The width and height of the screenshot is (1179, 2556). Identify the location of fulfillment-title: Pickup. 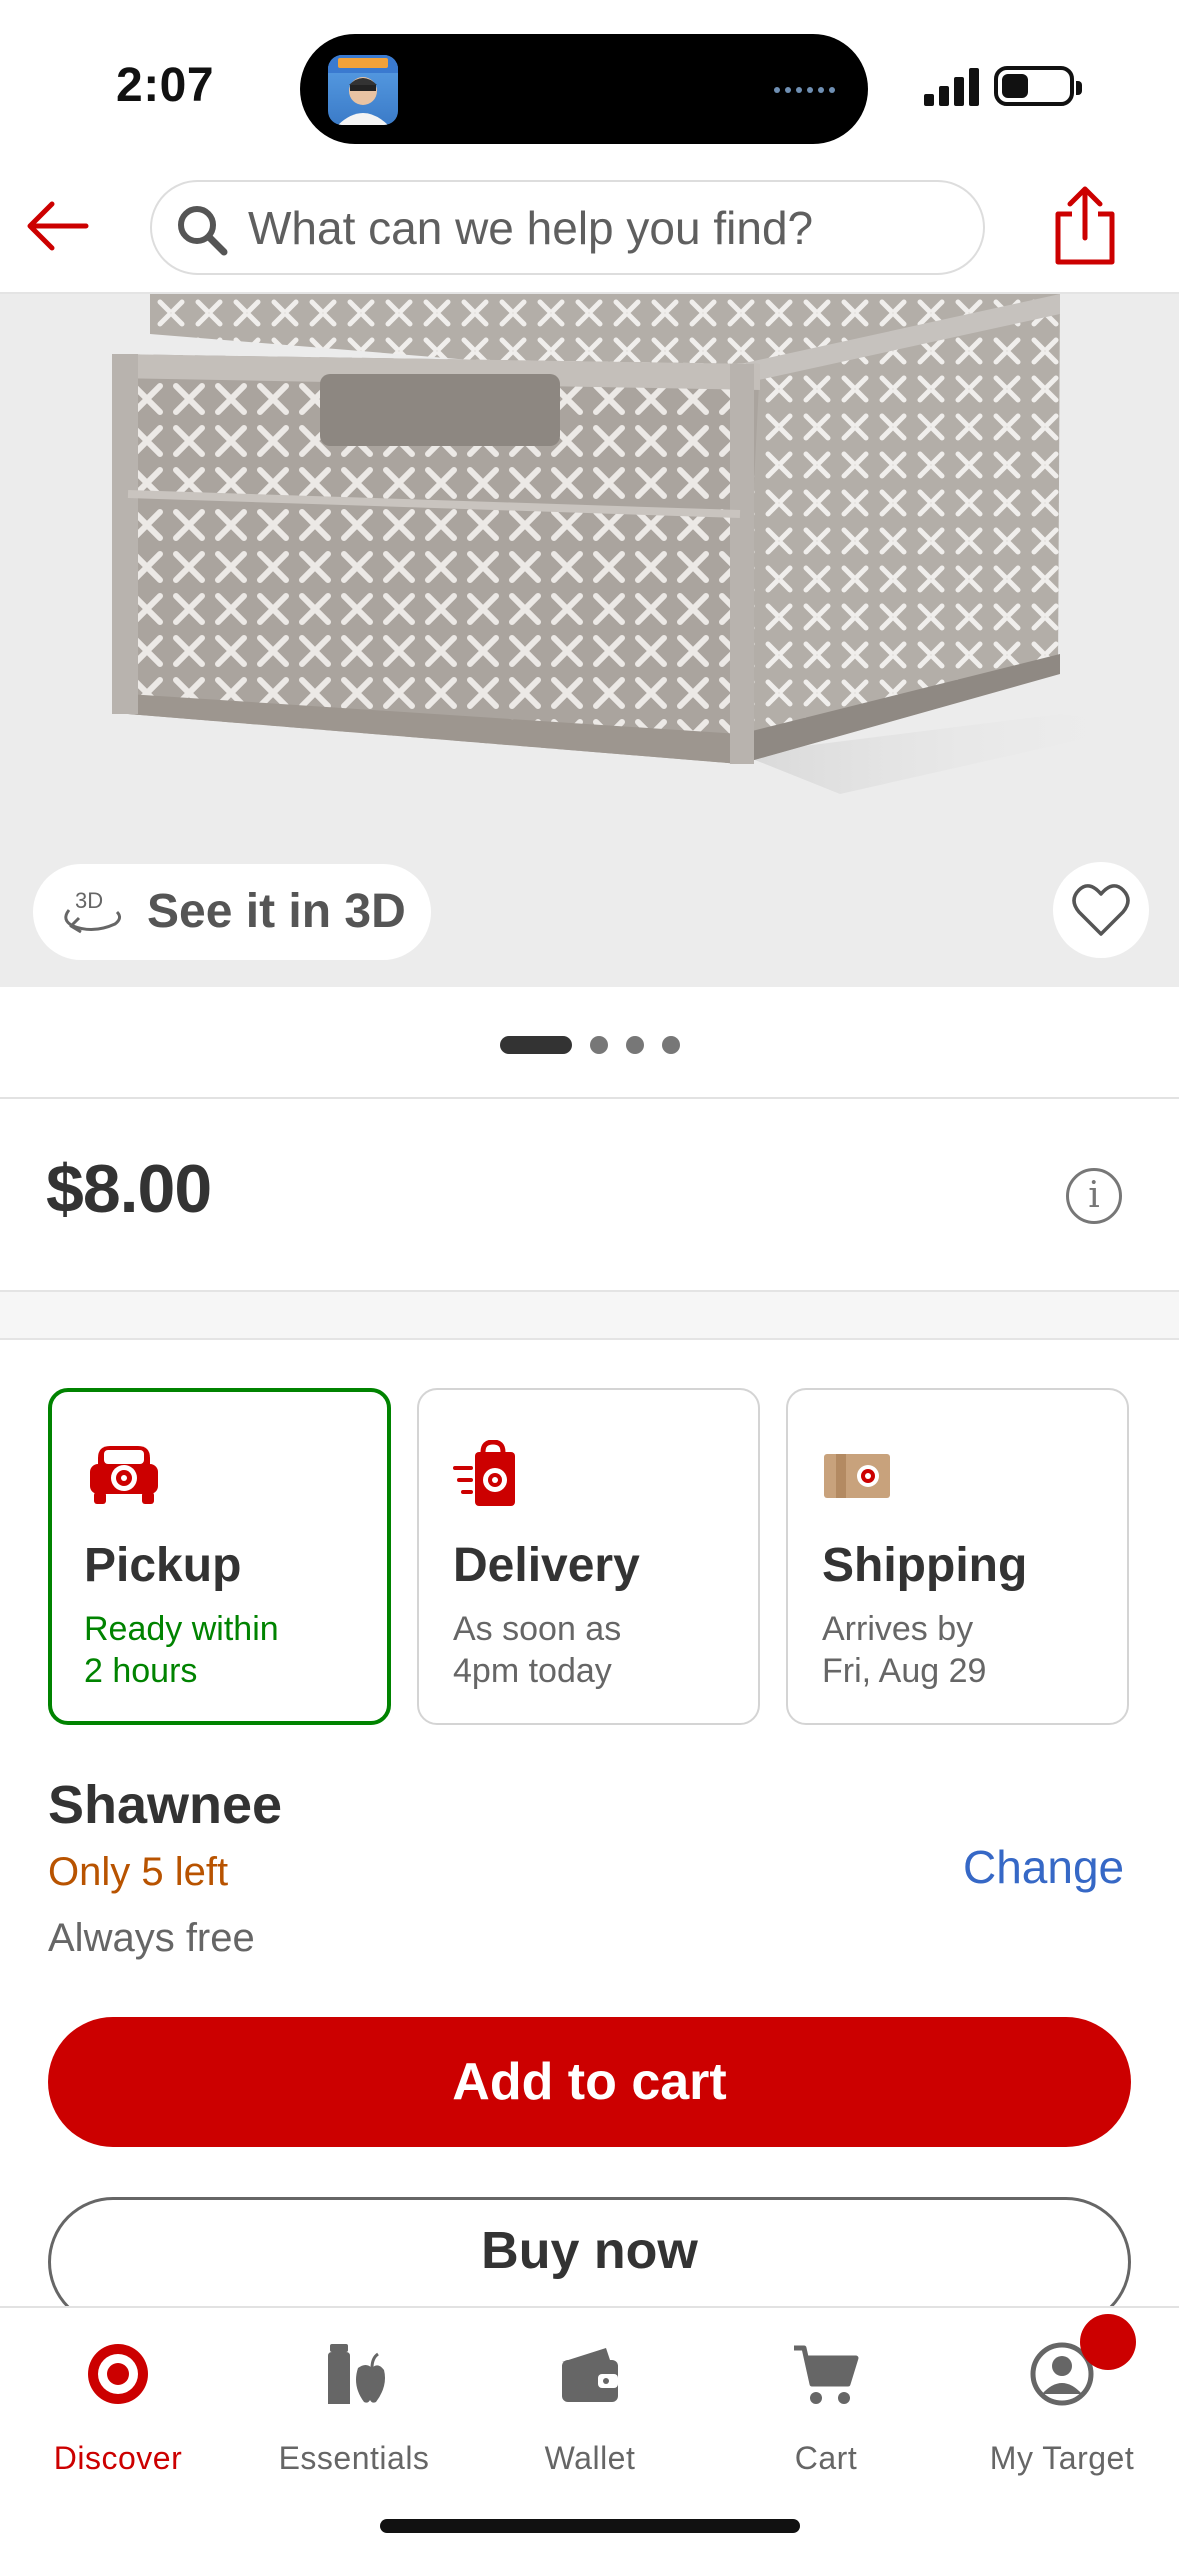
(163, 1565).